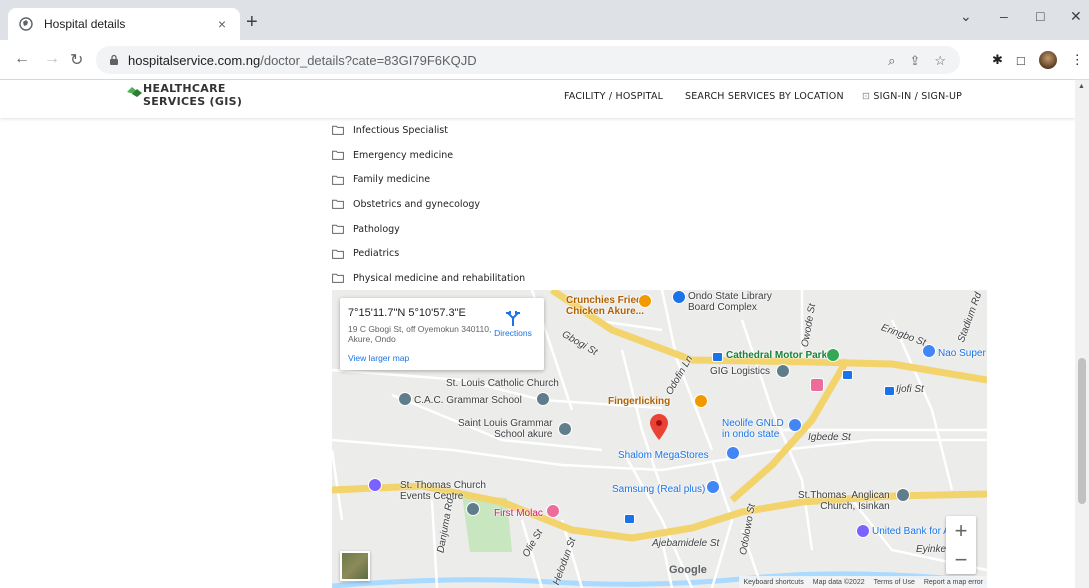 The height and width of the screenshot is (588, 1089). I want to click on place-library: Ondo State Library Board Complex, so click(730, 302).